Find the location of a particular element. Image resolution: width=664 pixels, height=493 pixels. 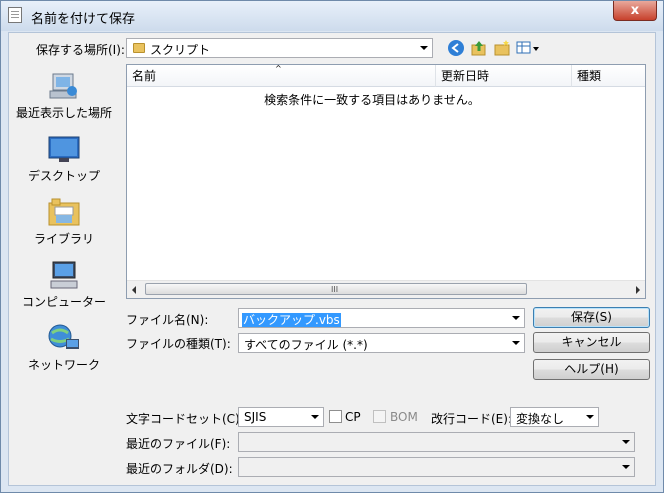

bom-label: BOM is located at coordinates (404, 417).